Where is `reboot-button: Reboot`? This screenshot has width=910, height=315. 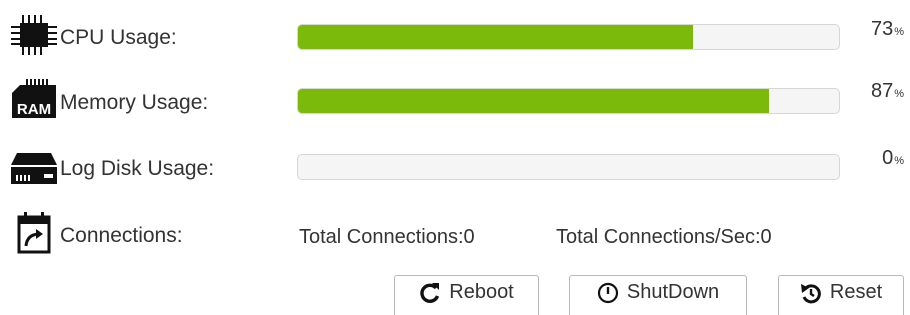 reboot-button: Reboot is located at coordinates (466, 295).